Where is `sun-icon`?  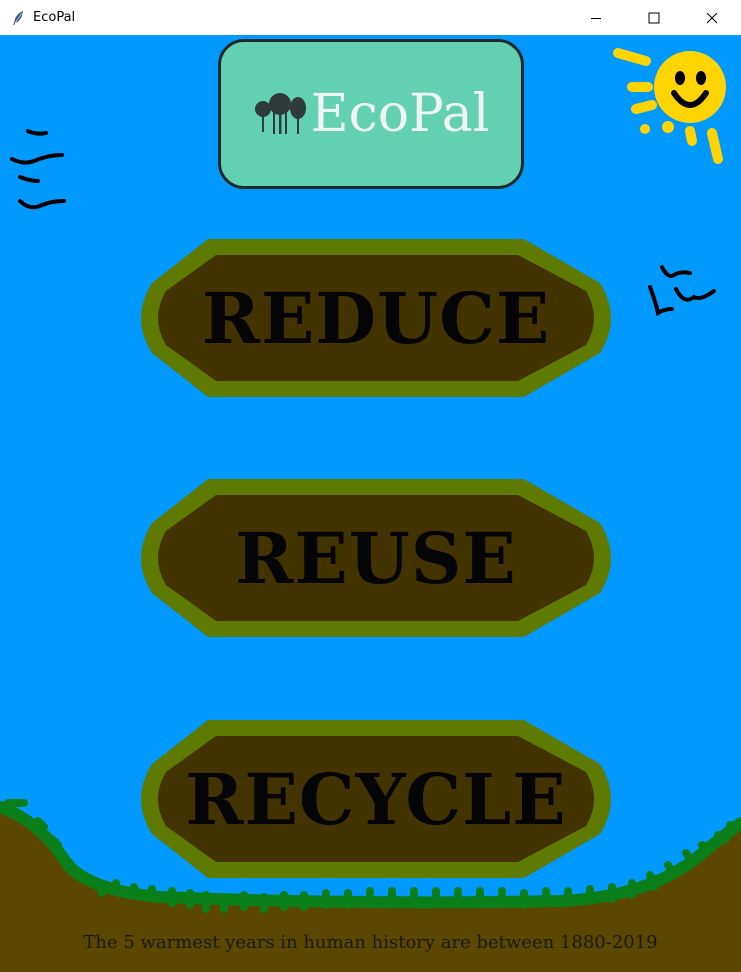 sun-icon is located at coordinates (671, 110).